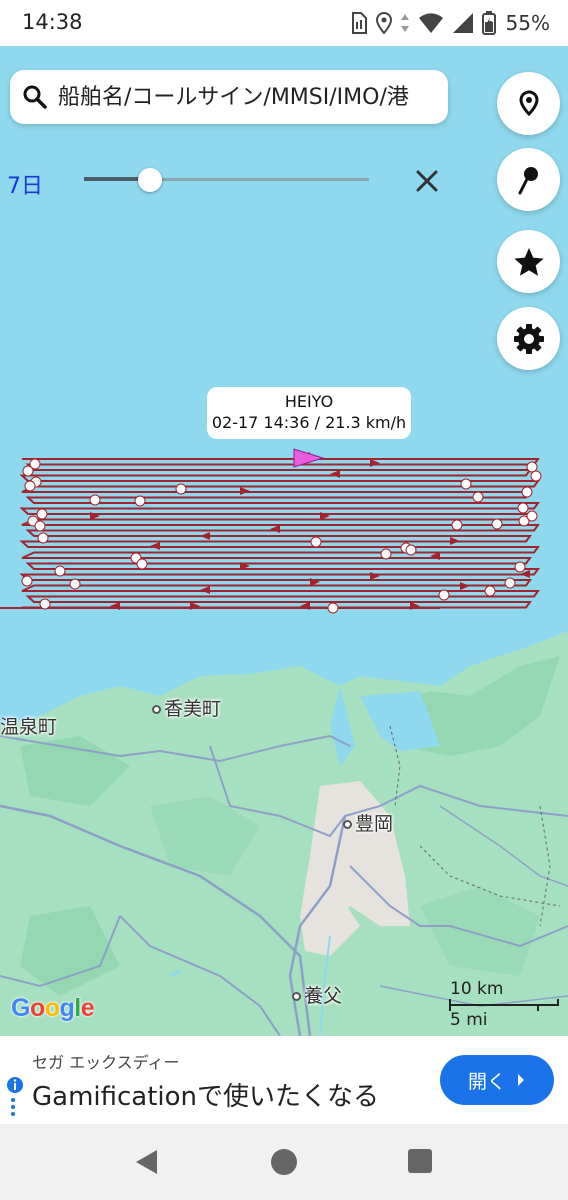 This screenshot has width=568, height=1200. Describe the element at coordinates (521, 1080) in the screenshot. I see `chevron-right-icon` at that location.